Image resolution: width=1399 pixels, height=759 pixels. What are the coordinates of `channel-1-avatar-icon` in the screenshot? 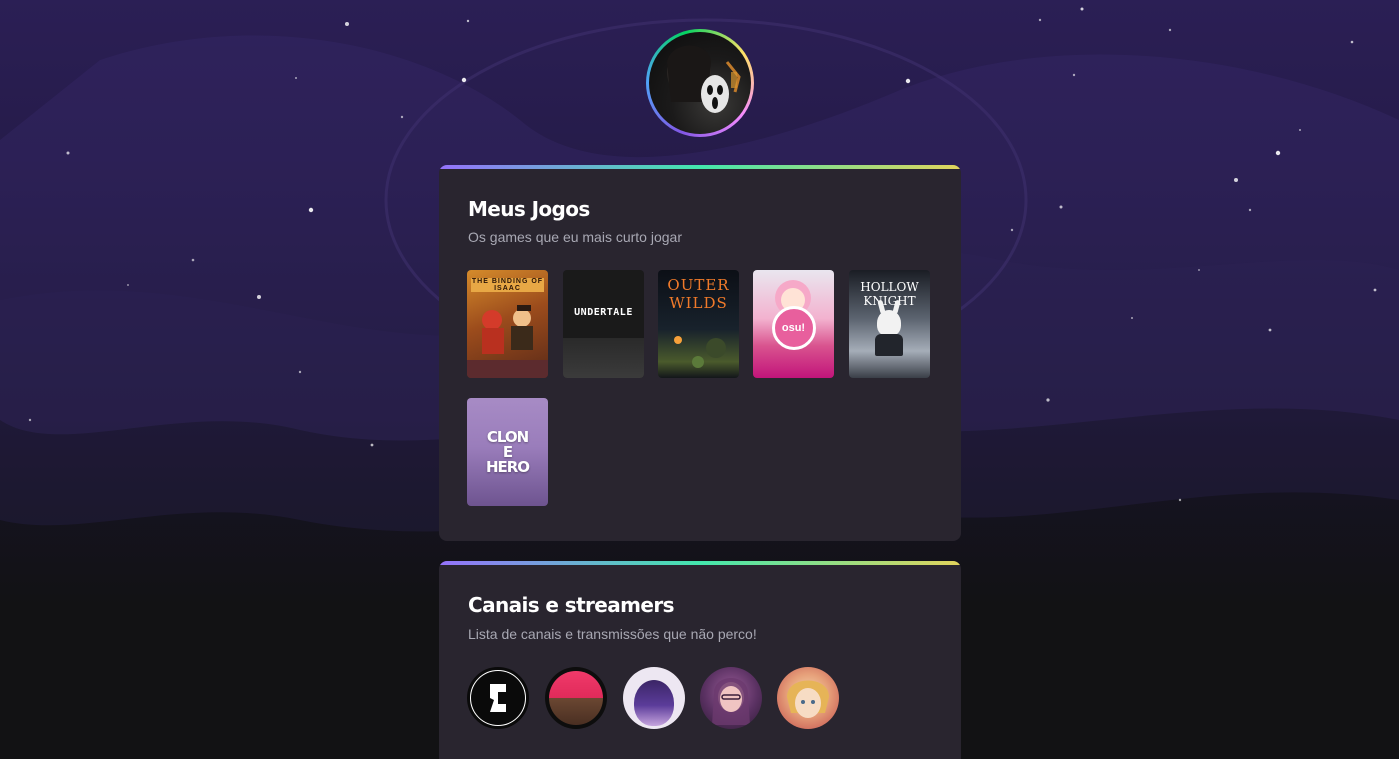 It's located at (498, 698).